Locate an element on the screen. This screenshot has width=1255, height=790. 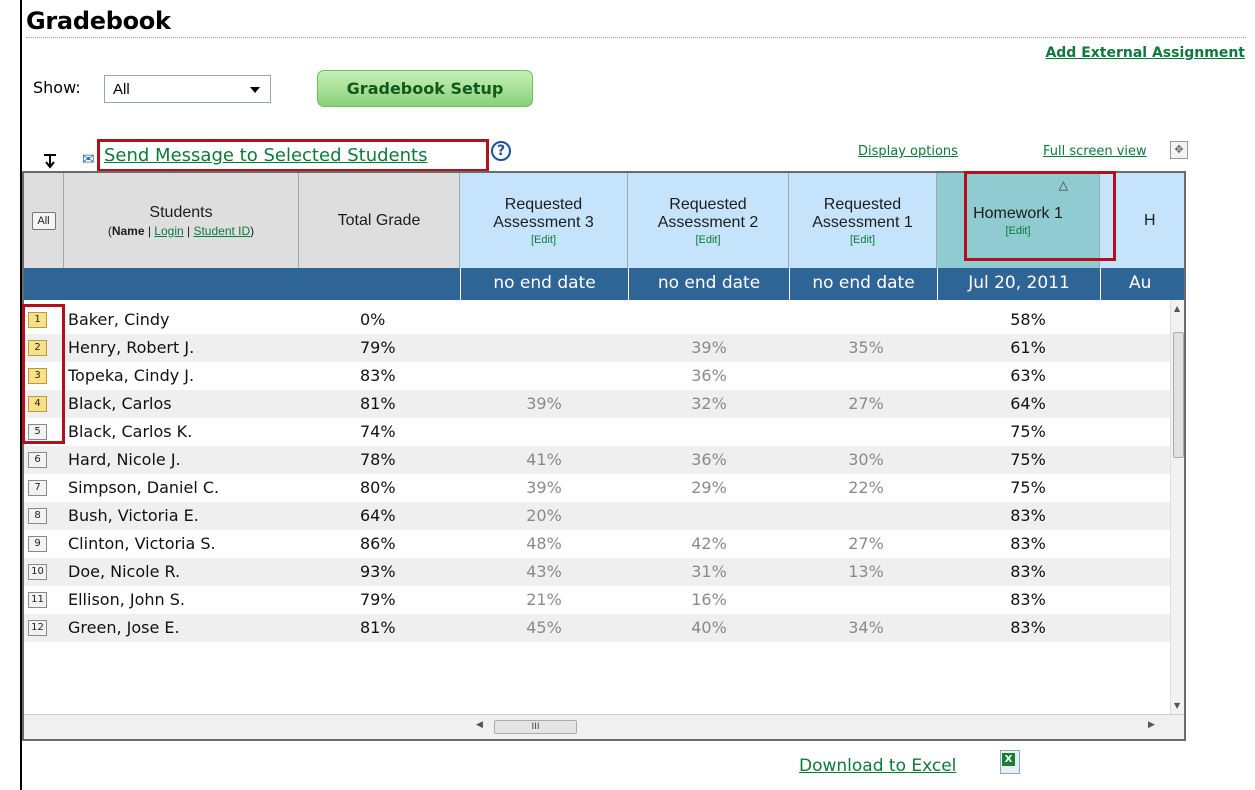
assessment-3-score: 48% is located at coordinates (544, 543).